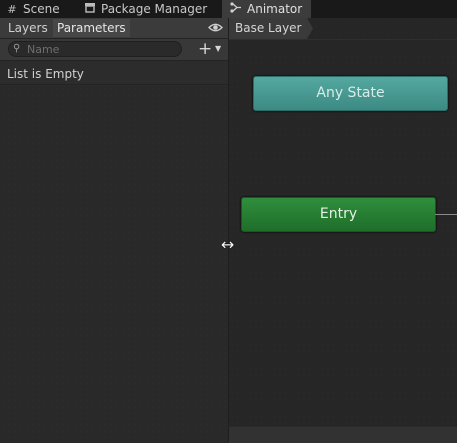  What do you see at coordinates (154, 9) in the screenshot?
I see `tab-package-manager-label: Package Manager` at bounding box center [154, 9].